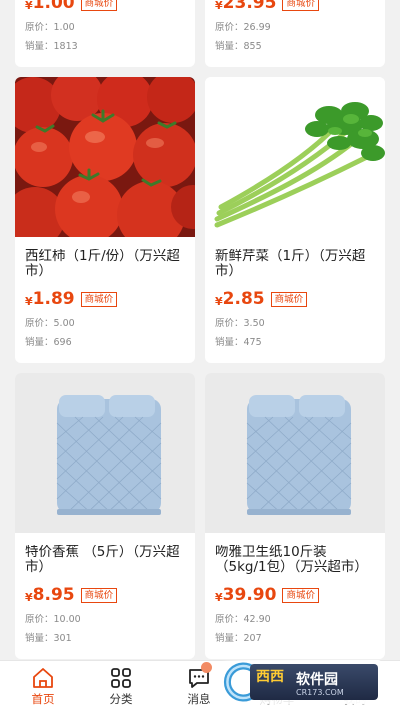 This screenshot has height=711, width=400. Describe the element at coordinates (206, 667) in the screenshot. I see `unread-badge` at that location.